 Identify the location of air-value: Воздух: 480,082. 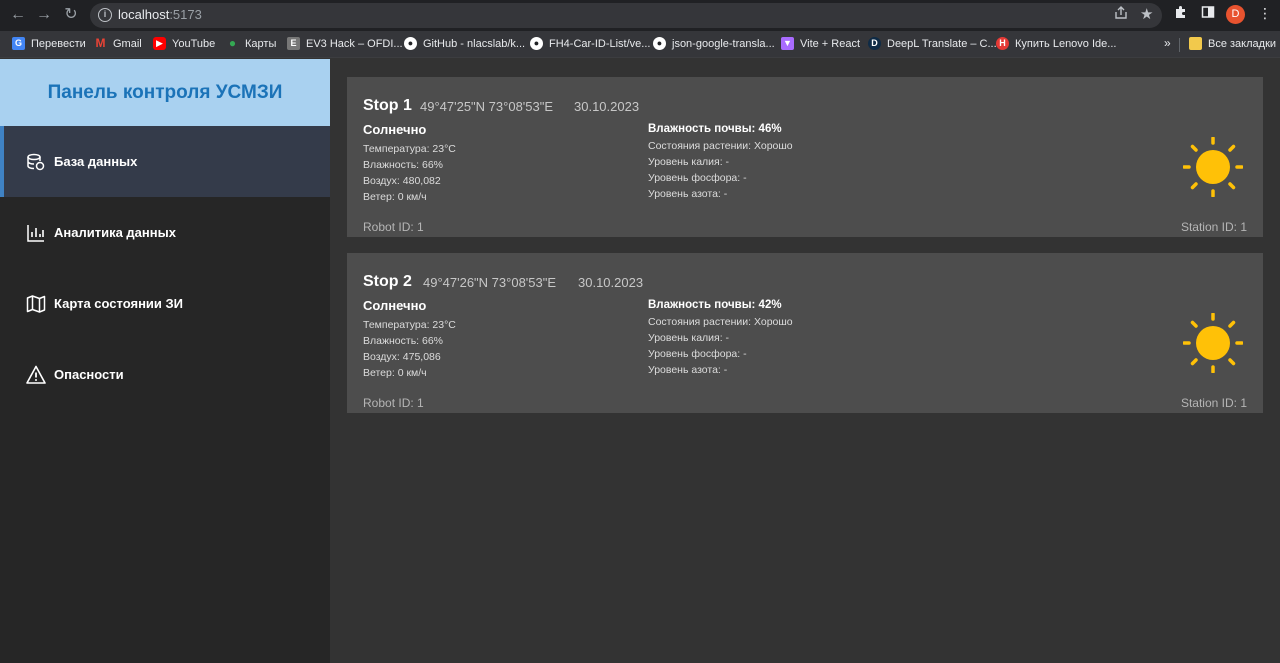
(402, 181).